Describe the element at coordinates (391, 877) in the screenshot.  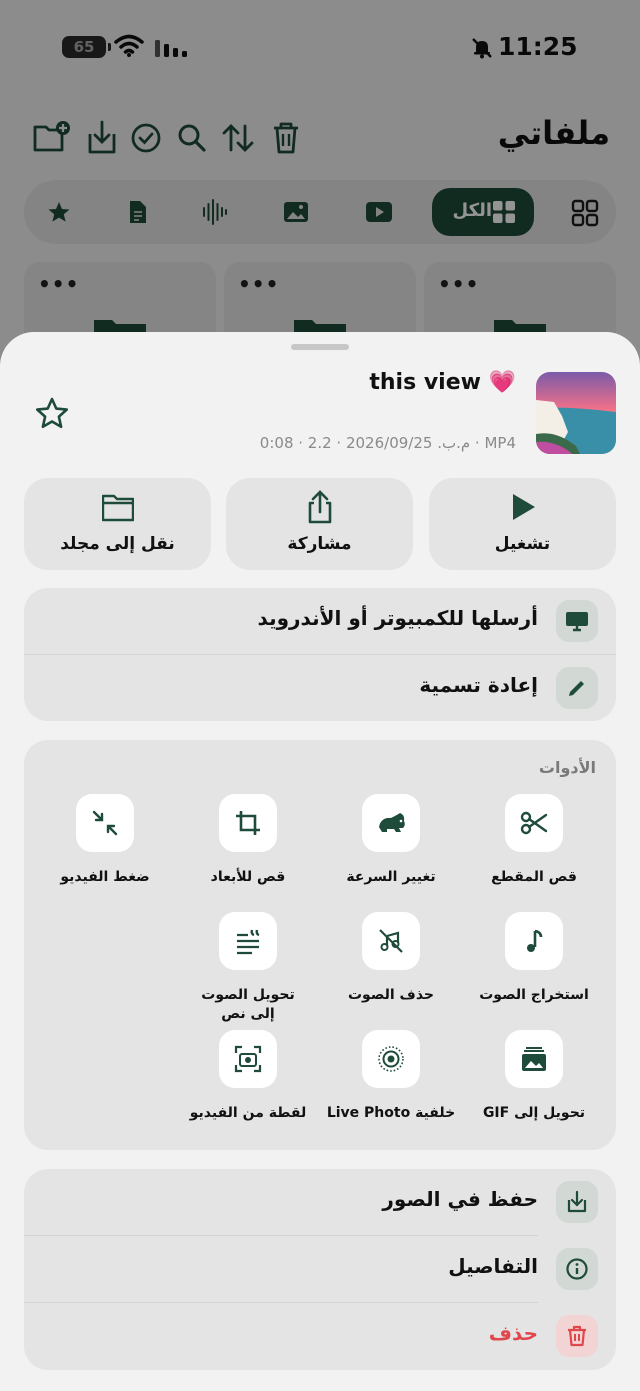
I see `speed-label: تغيير السرعة` at that location.